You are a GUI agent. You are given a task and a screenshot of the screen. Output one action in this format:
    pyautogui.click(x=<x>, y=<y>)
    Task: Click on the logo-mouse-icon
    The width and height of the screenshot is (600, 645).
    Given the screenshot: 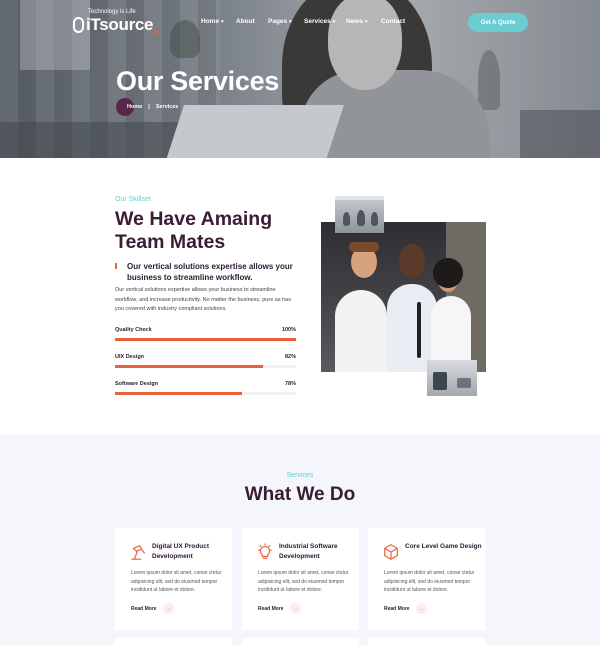 What is the action you would take?
    pyautogui.click(x=78, y=25)
    